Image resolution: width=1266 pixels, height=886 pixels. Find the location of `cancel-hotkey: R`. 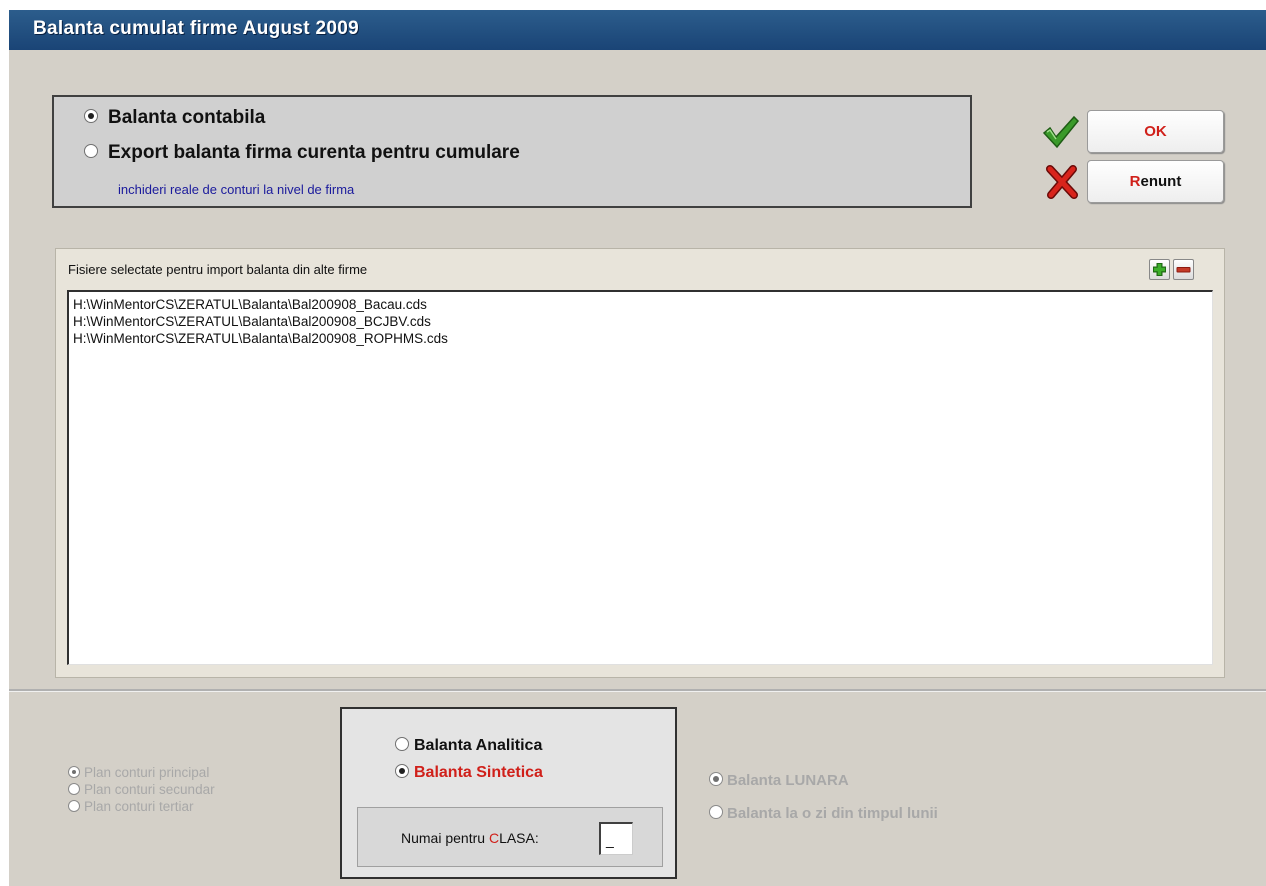

cancel-hotkey: R is located at coordinates (1135, 181).